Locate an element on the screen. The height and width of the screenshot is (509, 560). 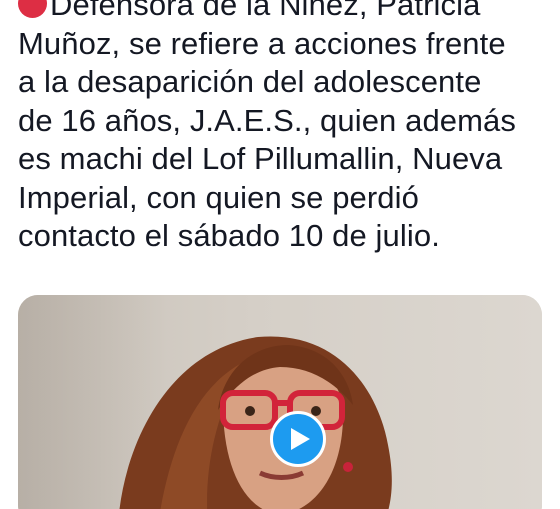
tweet-text-line: Muñoz, se refiere a acciones frente is located at coordinates (262, 43).